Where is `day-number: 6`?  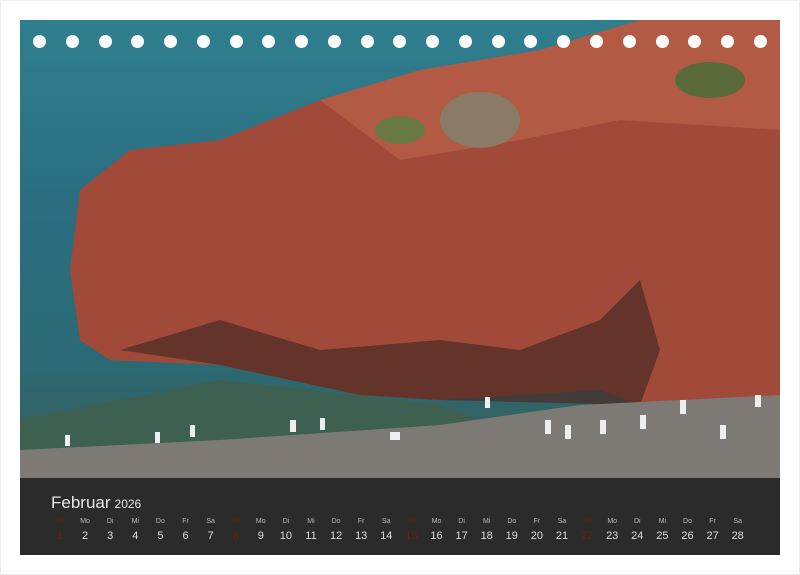 day-number: 6 is located at coordinates (185, 536).